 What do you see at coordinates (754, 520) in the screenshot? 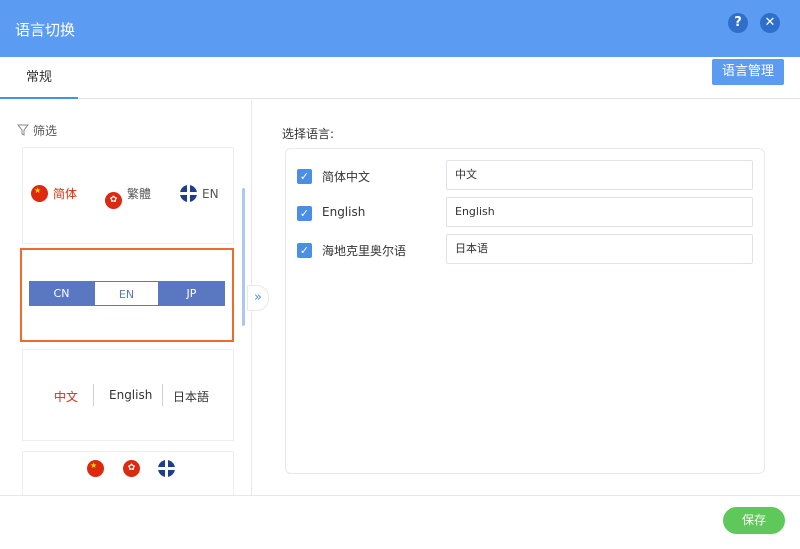
I see `save-button: 保存` at bounding box center [754, 520].